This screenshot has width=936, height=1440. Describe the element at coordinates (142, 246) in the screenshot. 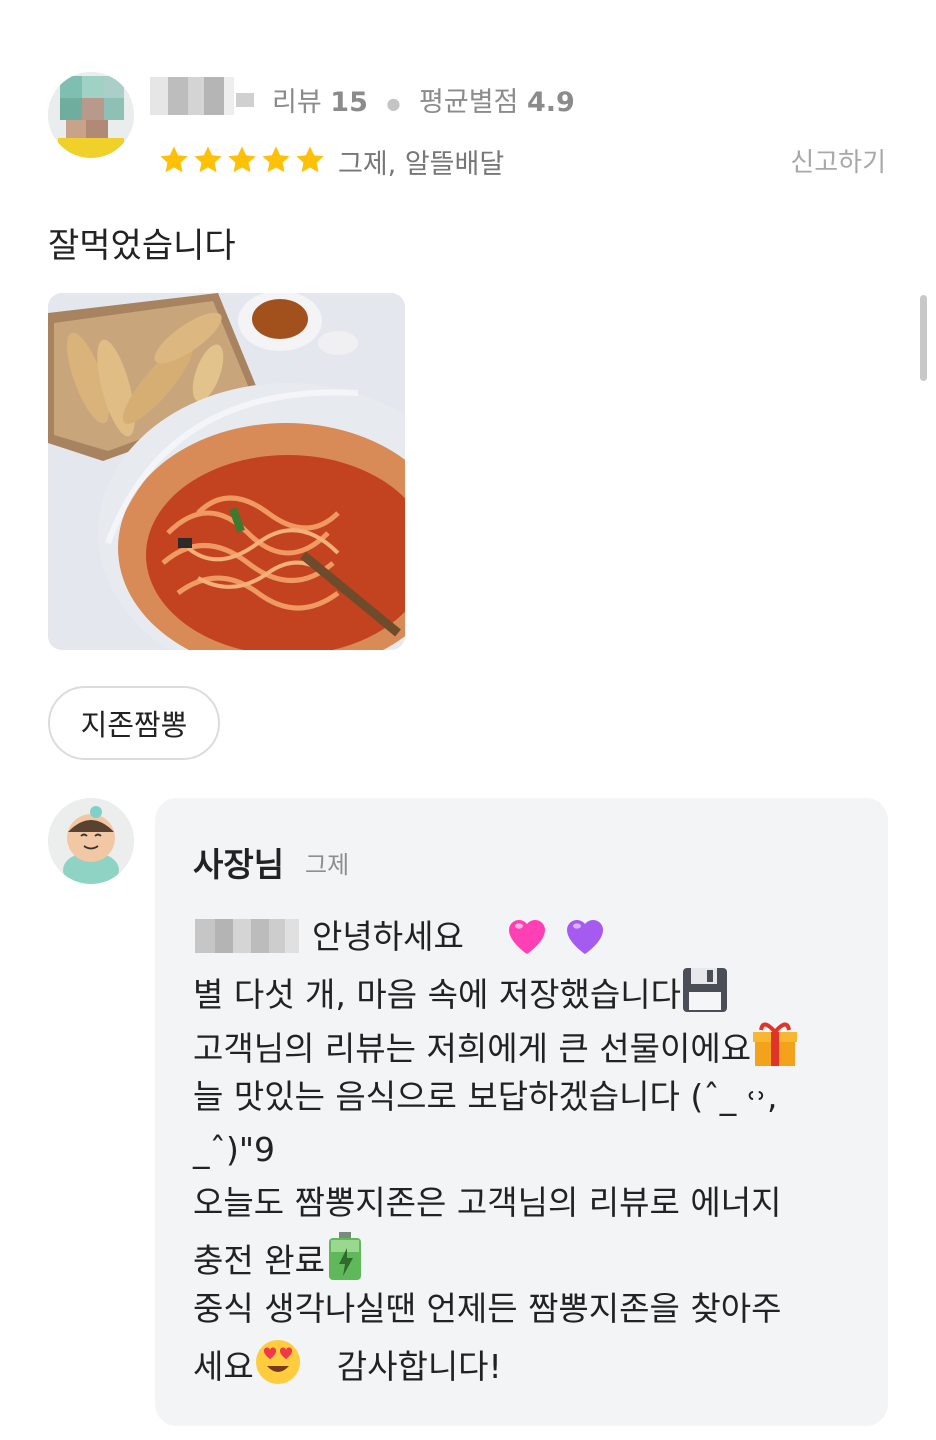

I see `review-text: 잘먹었습니다` at that location.